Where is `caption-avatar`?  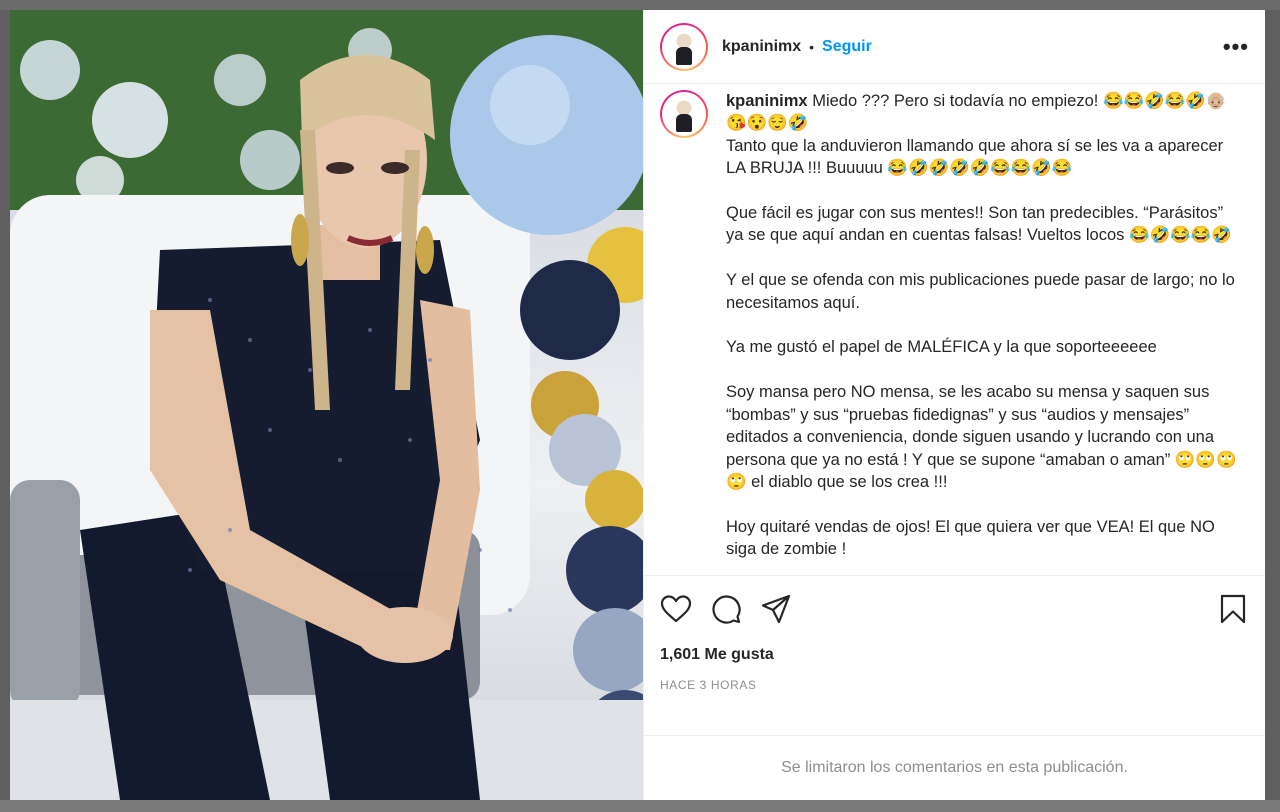 caption-avatar is located at coordinates (684, 114).